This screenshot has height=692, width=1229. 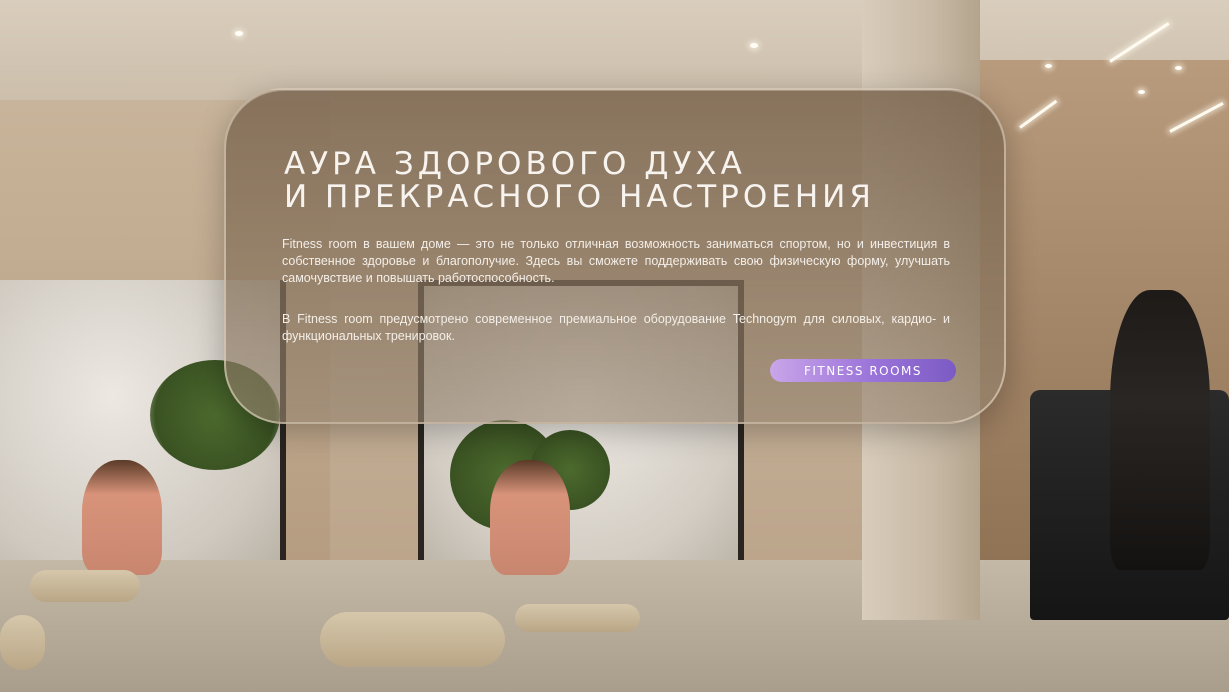 I want to click on running-person, so click(x=1160, y=430).